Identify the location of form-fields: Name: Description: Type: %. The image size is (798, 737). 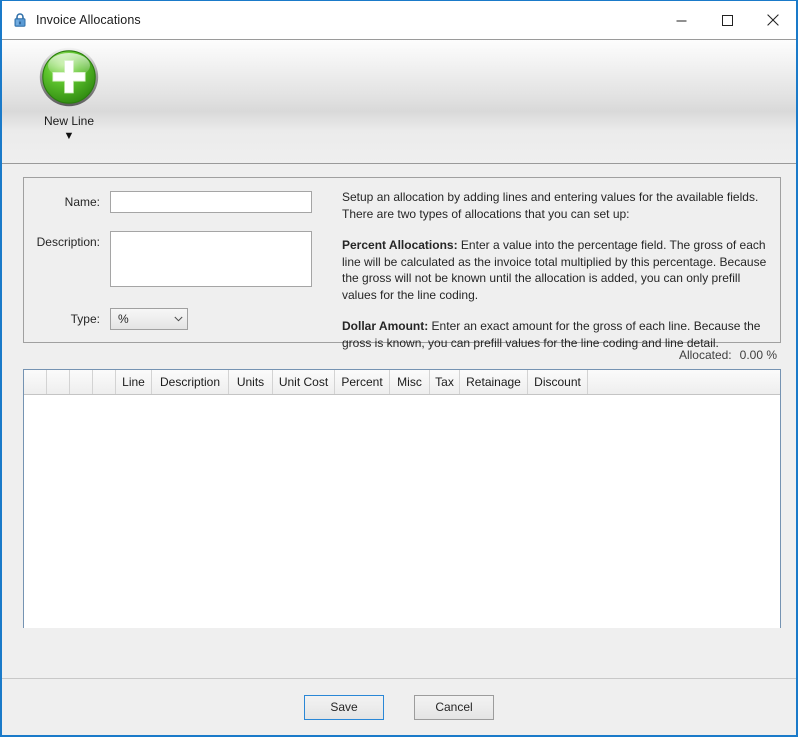
(180, 260).